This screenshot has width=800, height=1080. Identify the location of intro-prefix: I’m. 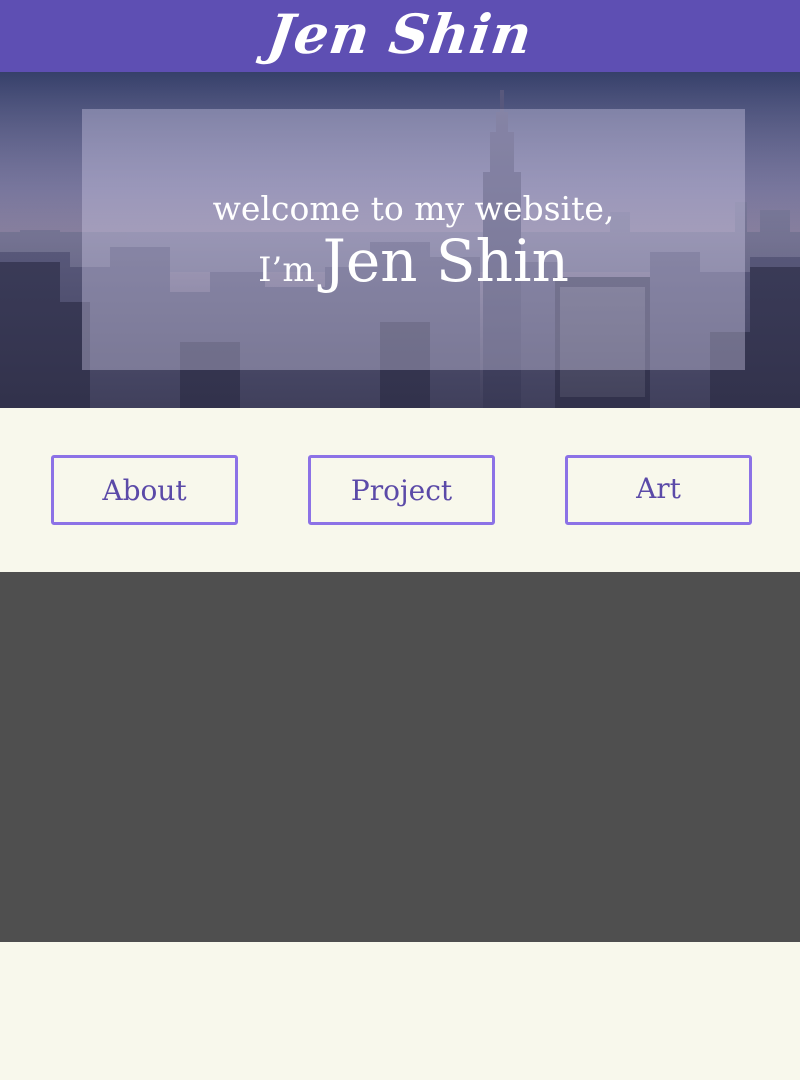
(286, 269).